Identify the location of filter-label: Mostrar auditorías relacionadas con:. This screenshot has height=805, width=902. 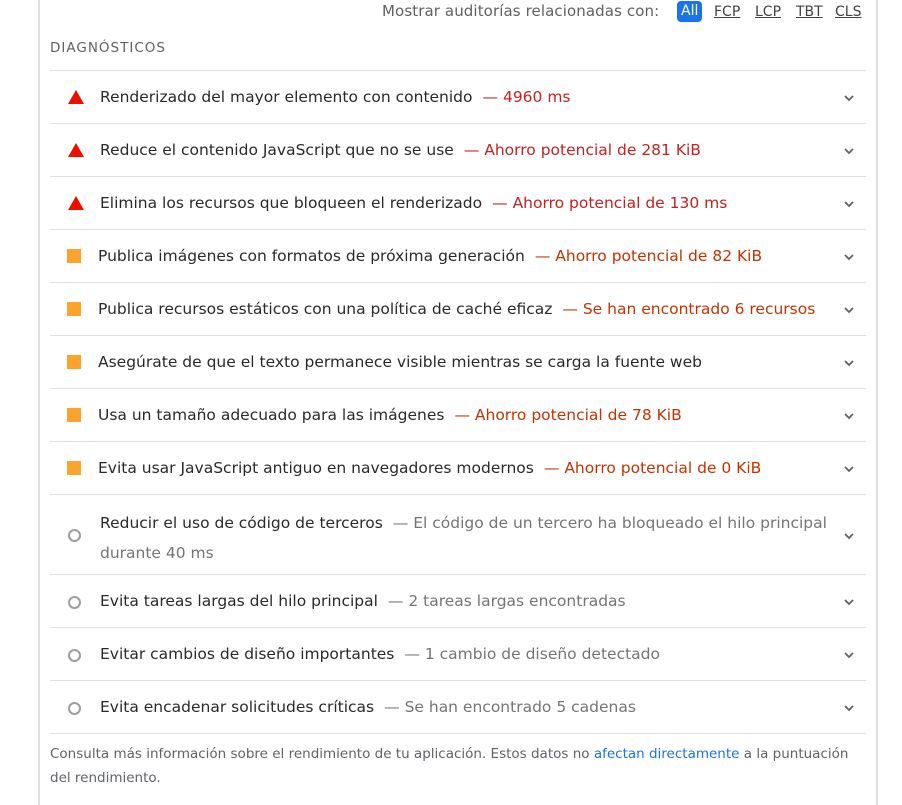
(521, 11).